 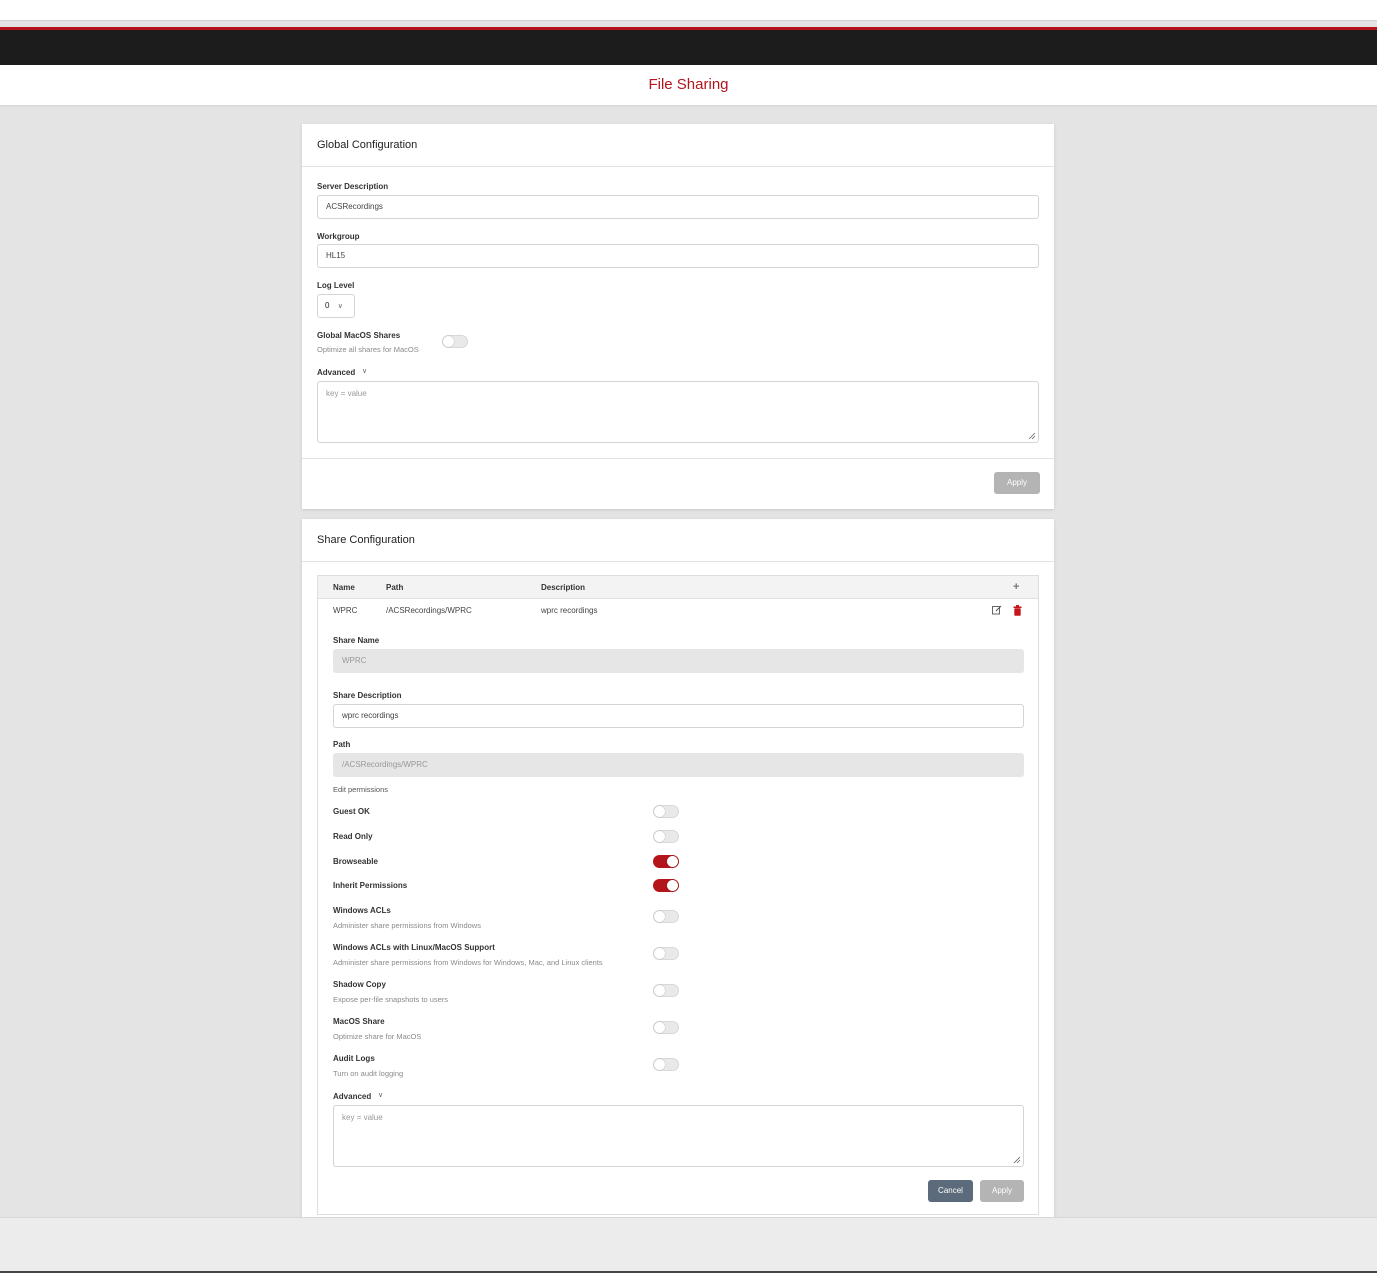 I want to click on log-level-select: 0 ∨, so click(x=336, y=306).